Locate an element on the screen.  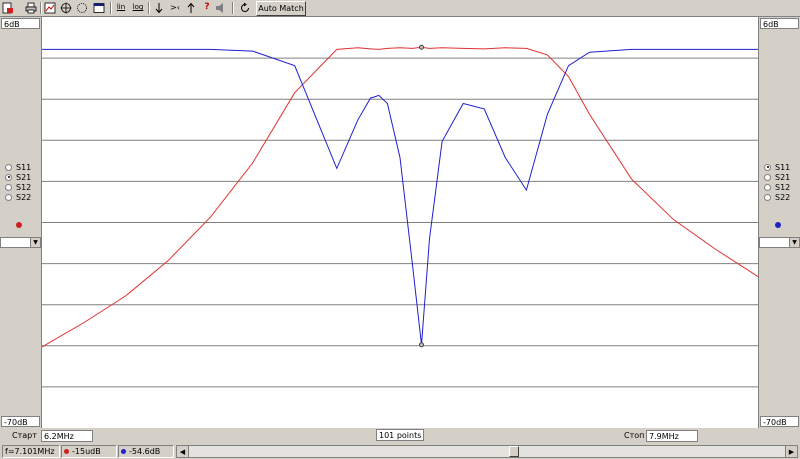
points-input: 101 points is located at coordinates (400, 435).